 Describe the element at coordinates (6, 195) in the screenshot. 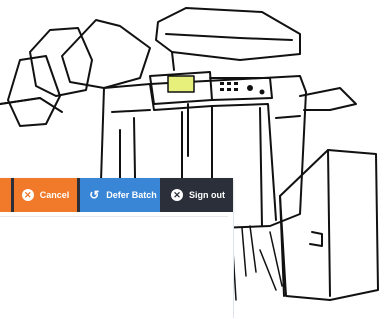

I see `toolbar-edge-accent` at that location.